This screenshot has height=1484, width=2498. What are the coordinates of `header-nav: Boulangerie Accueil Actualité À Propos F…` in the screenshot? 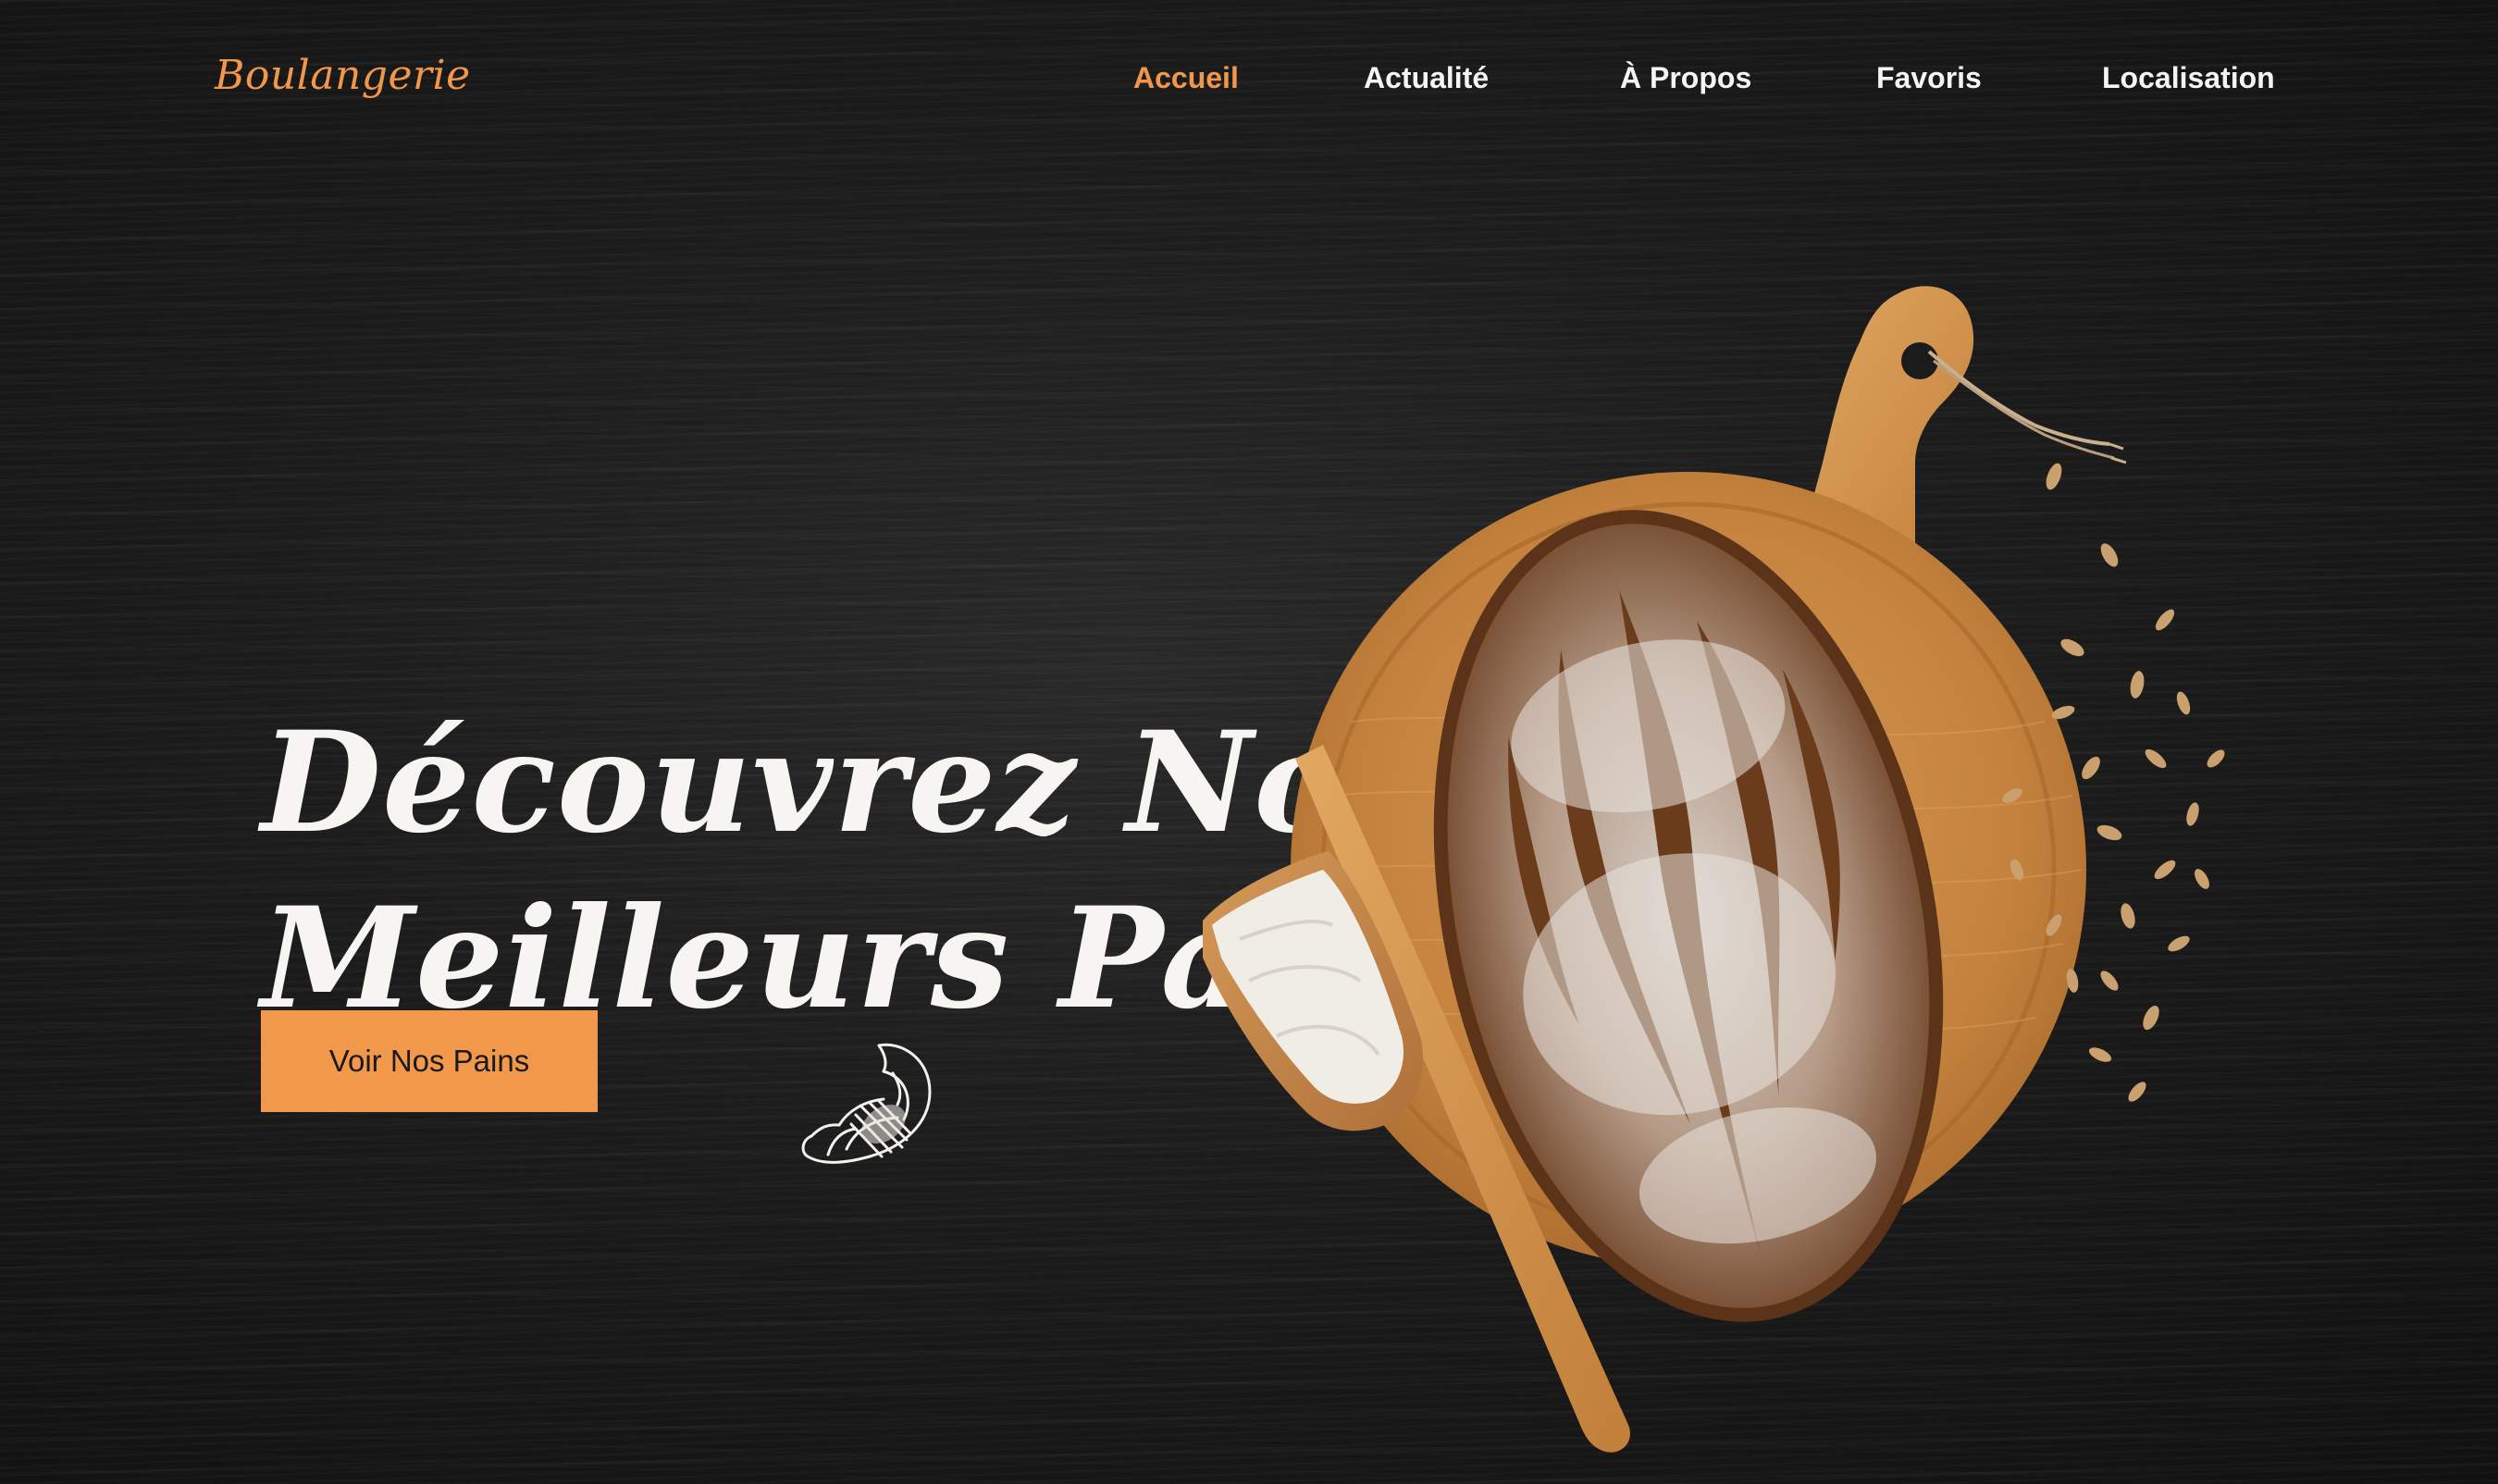 It's located at (1249, 83).